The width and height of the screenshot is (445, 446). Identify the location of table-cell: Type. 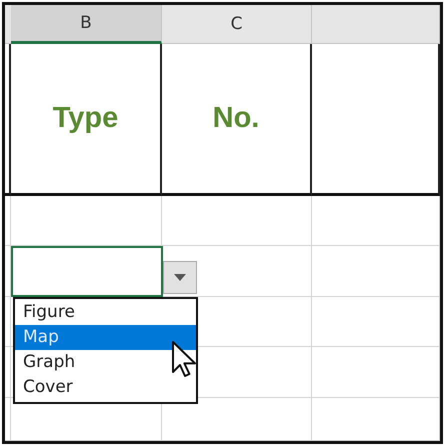
(86, 120).